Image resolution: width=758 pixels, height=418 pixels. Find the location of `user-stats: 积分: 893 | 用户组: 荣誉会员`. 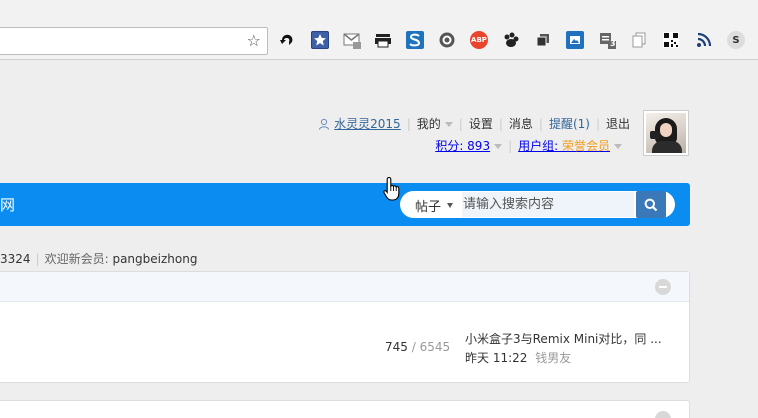

user-stats: 积分: 893 | 用户组: 荣誉会员 is located at coordinates (528, 145).